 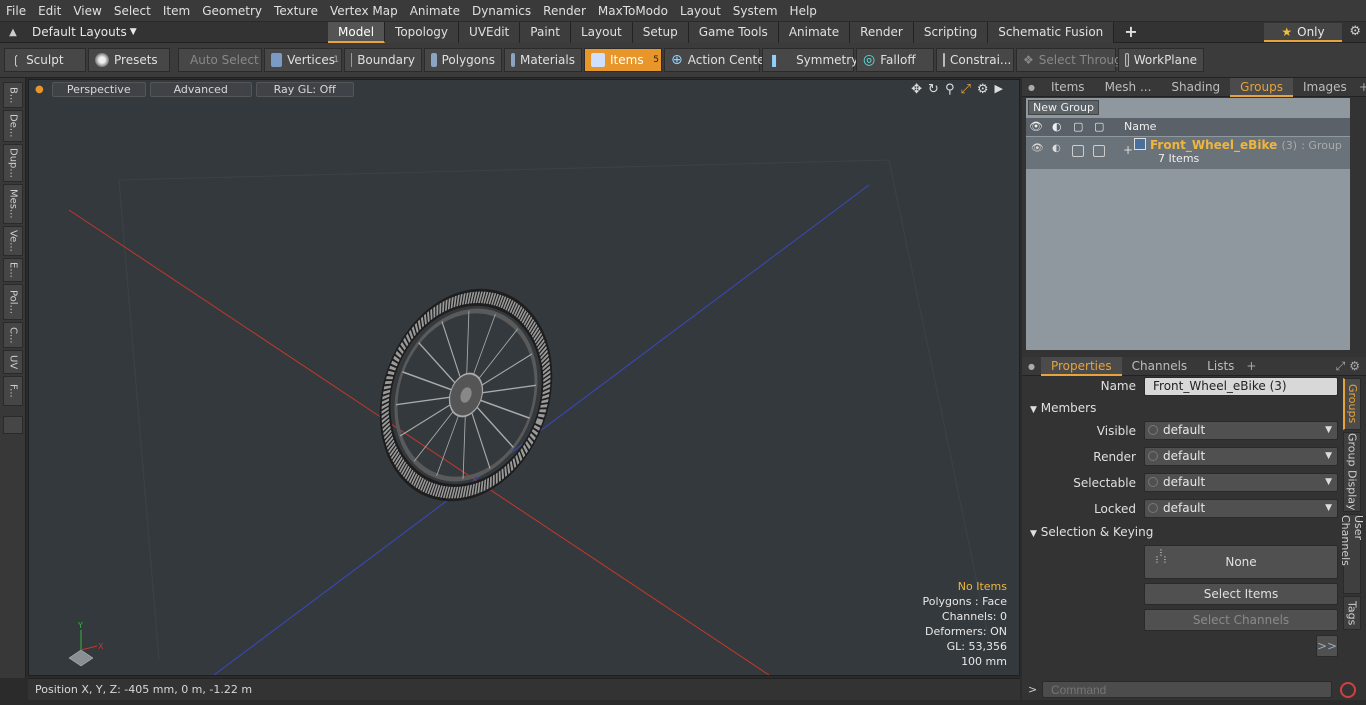 I want to click on add-panel-tab-icon: +, so click(x=1362, y=87).